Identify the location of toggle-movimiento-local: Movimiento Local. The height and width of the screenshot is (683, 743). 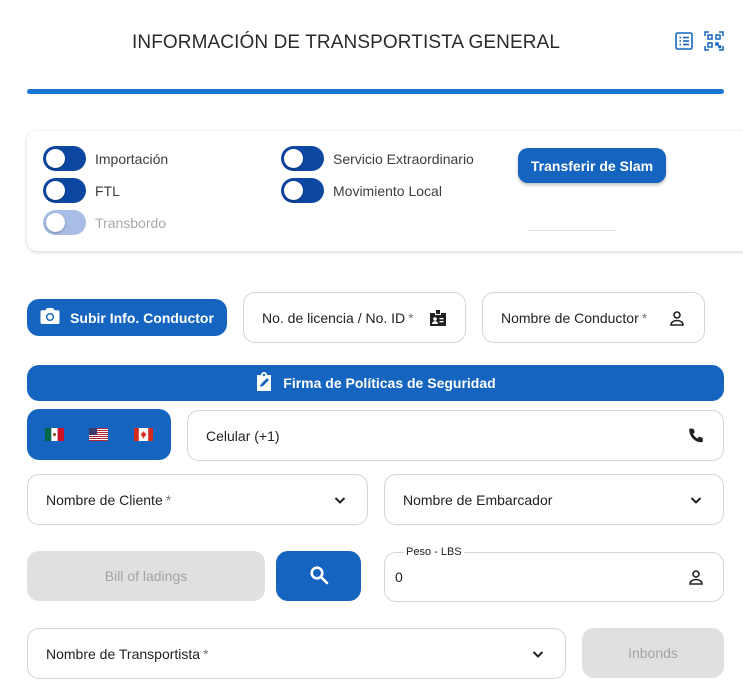
(361, 190).